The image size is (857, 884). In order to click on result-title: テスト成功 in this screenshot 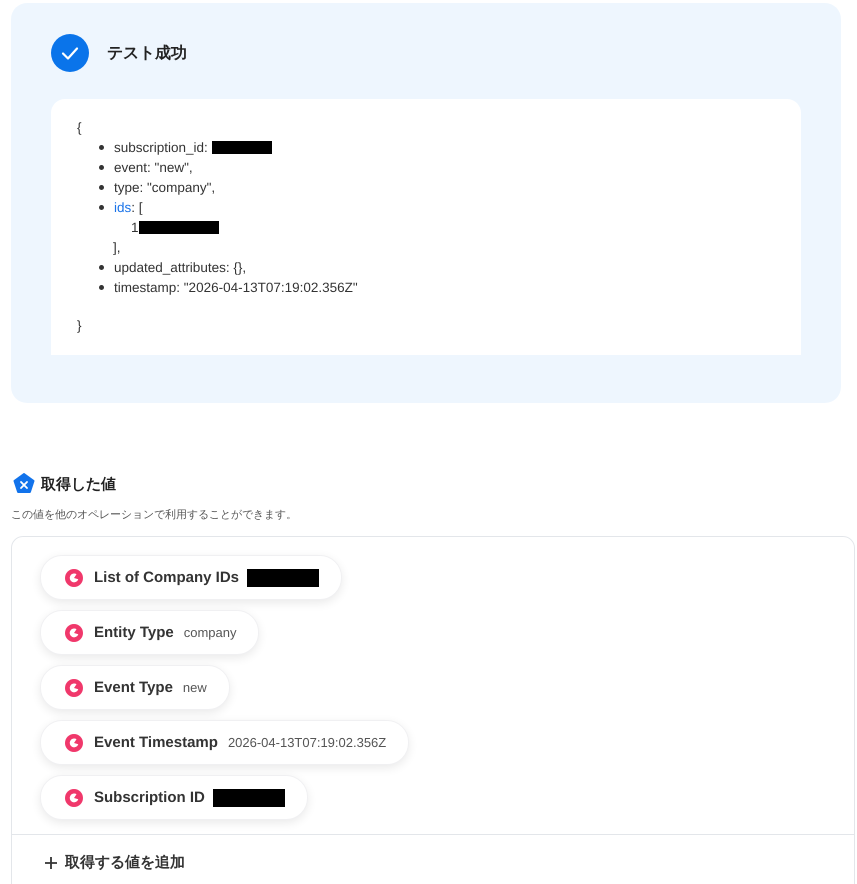, I will do `click(147, 54)`.